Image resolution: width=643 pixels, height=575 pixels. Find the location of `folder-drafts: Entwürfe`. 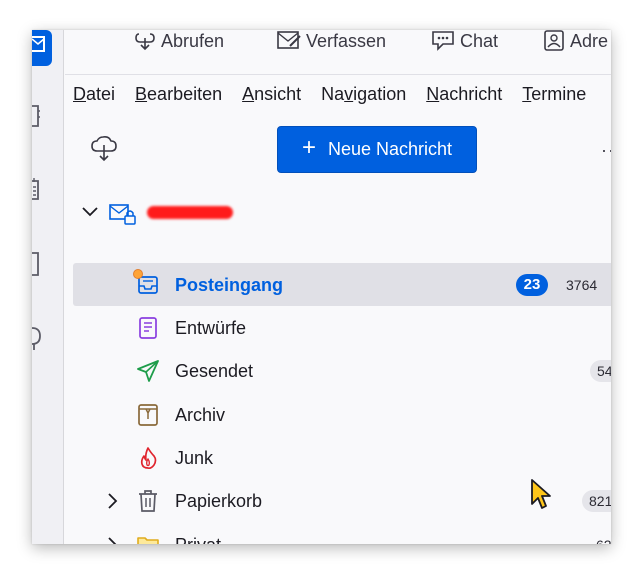

folder-drafts: Entwürfe is located at coordinates (342, 327).